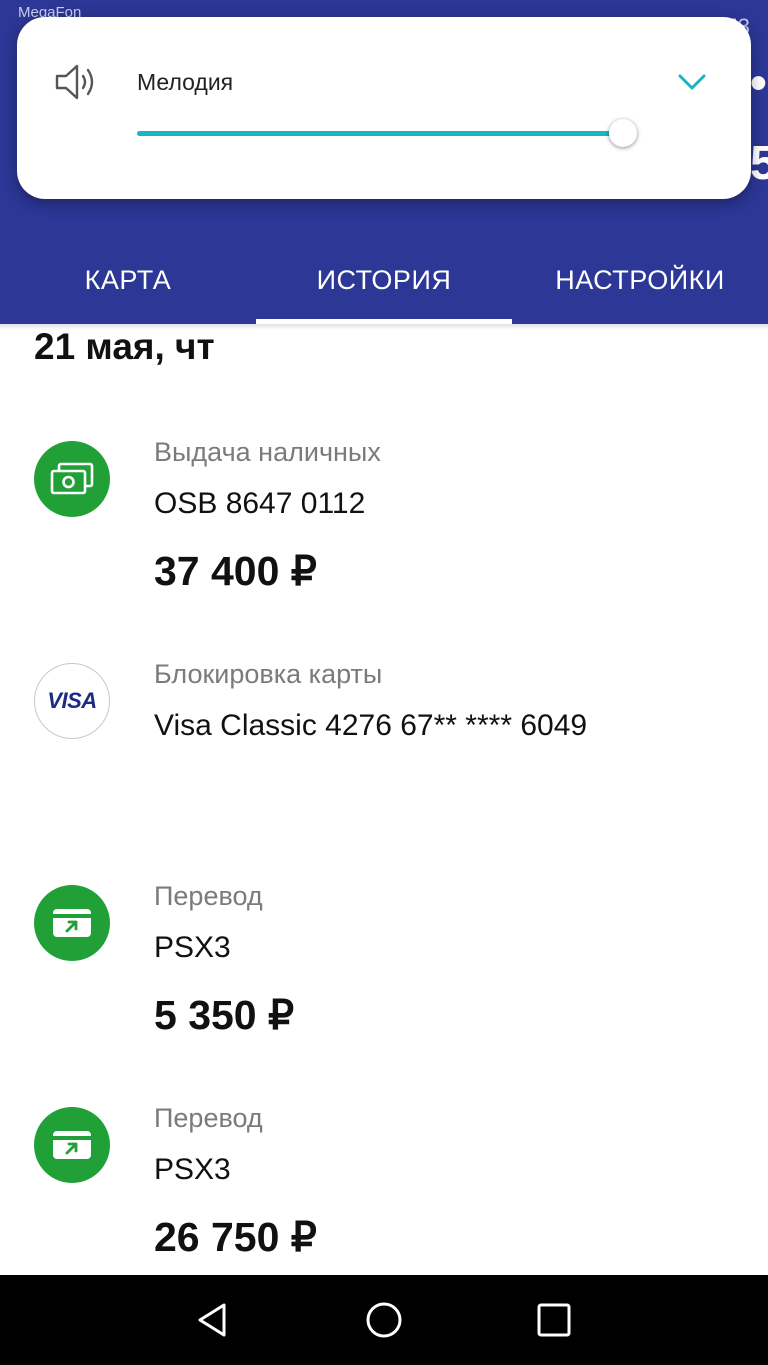 This screenshot has height=1365, width=768. What do you see at coordinates (267, 452) in the screenshot?
I see `transaction-type: Выдача наличных` at bounding box center [267, 452].